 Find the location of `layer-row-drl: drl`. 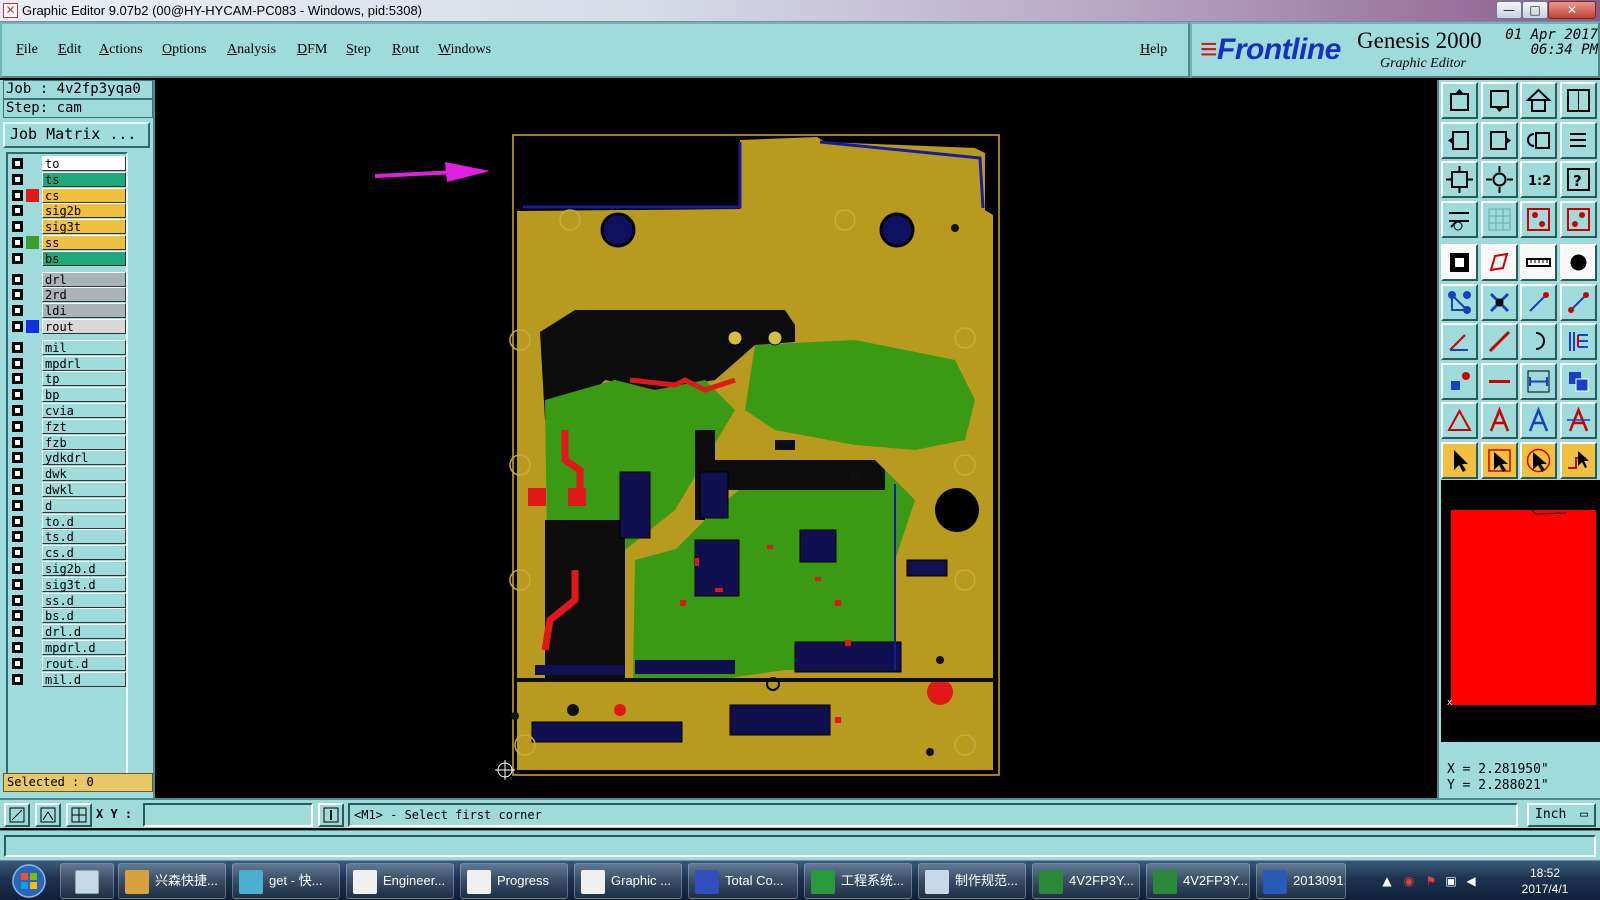

layer-row-drl: drl is located at coordinates (68, 279).